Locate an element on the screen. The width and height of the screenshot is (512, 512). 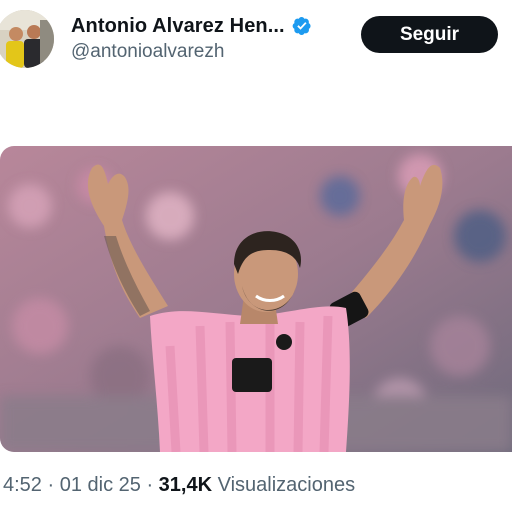
follow-button: Seguir is located at coordinates (429, 34).